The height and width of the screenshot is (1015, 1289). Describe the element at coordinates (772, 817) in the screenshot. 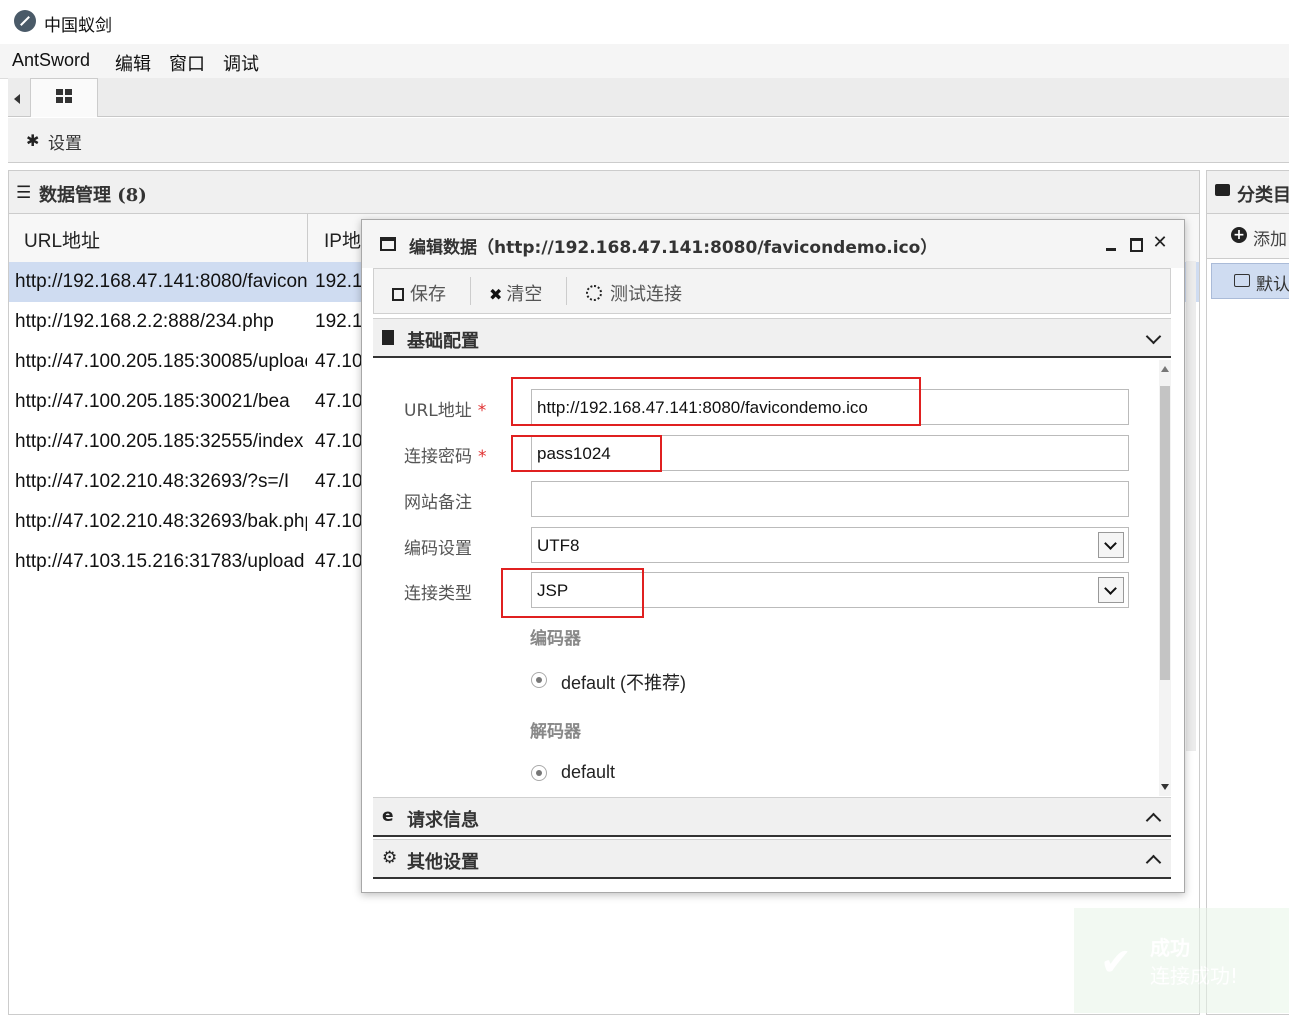

I see `section-request-info: e 请求信息` at that location.